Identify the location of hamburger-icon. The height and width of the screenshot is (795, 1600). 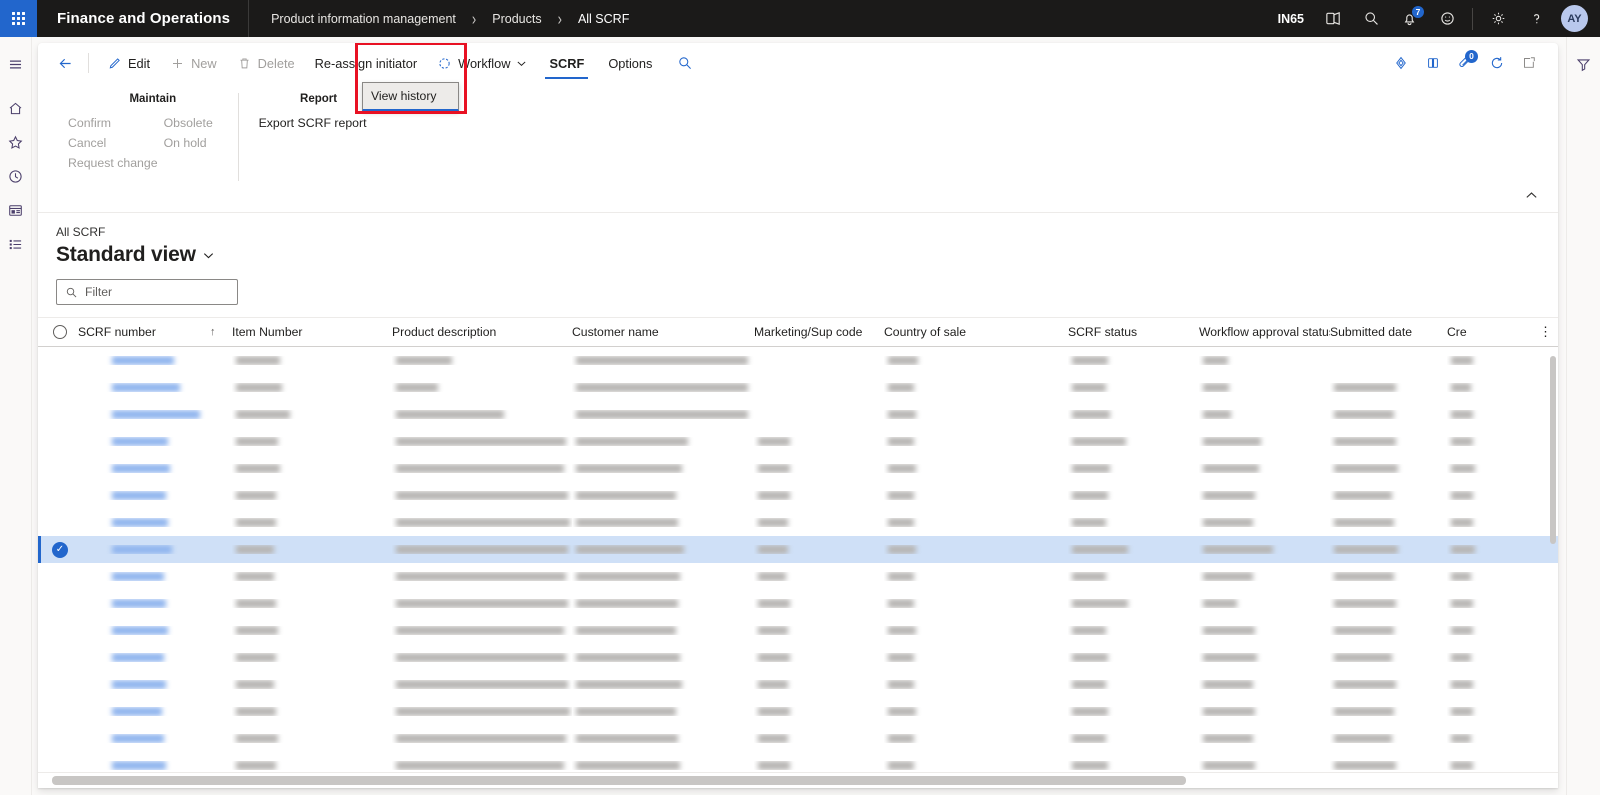
(16, 64).